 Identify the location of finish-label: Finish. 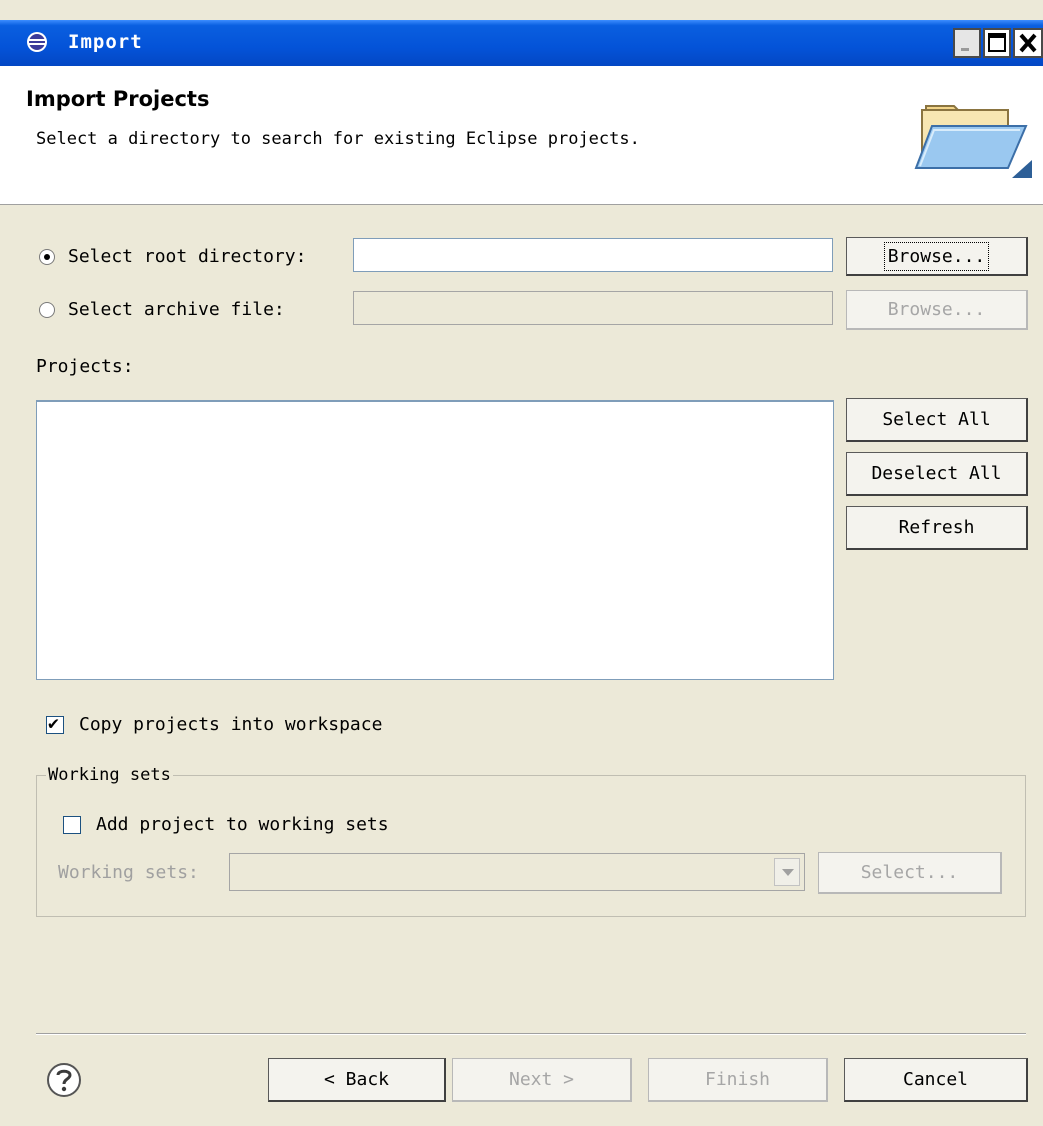
(737, 1079).